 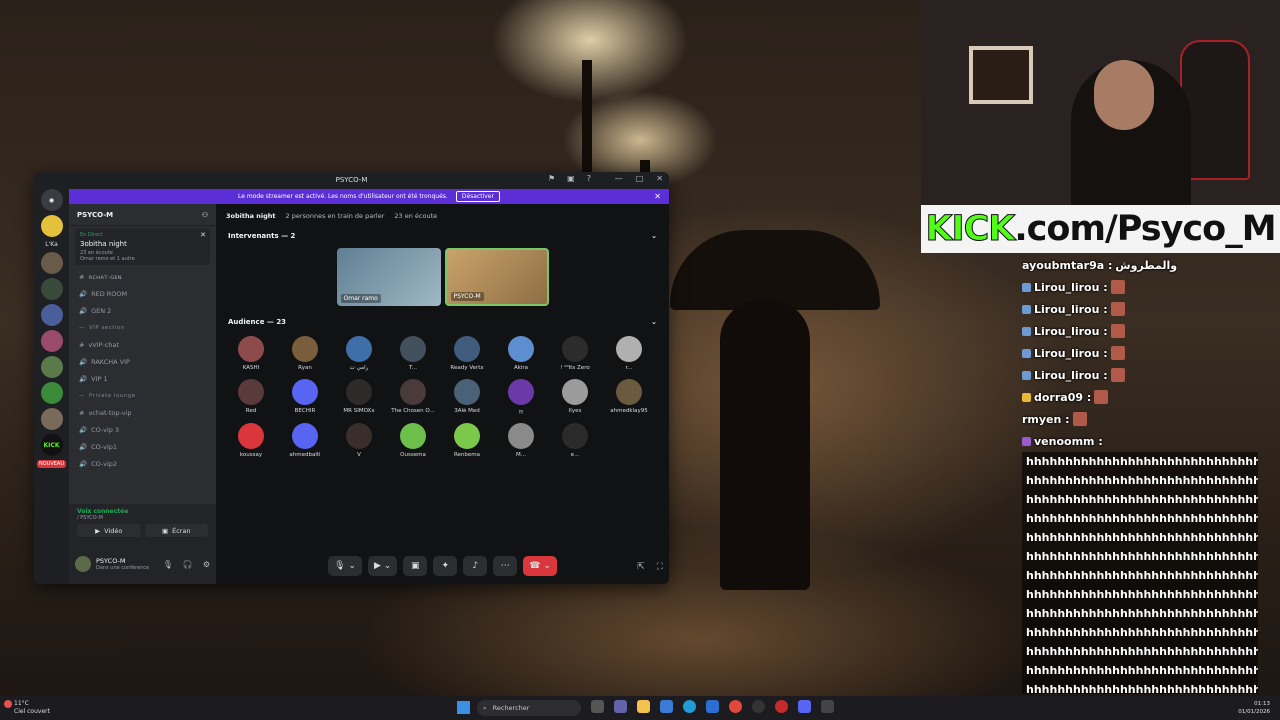 I want to click on microphone-icon: 🎙, so click(x=168, y=564).